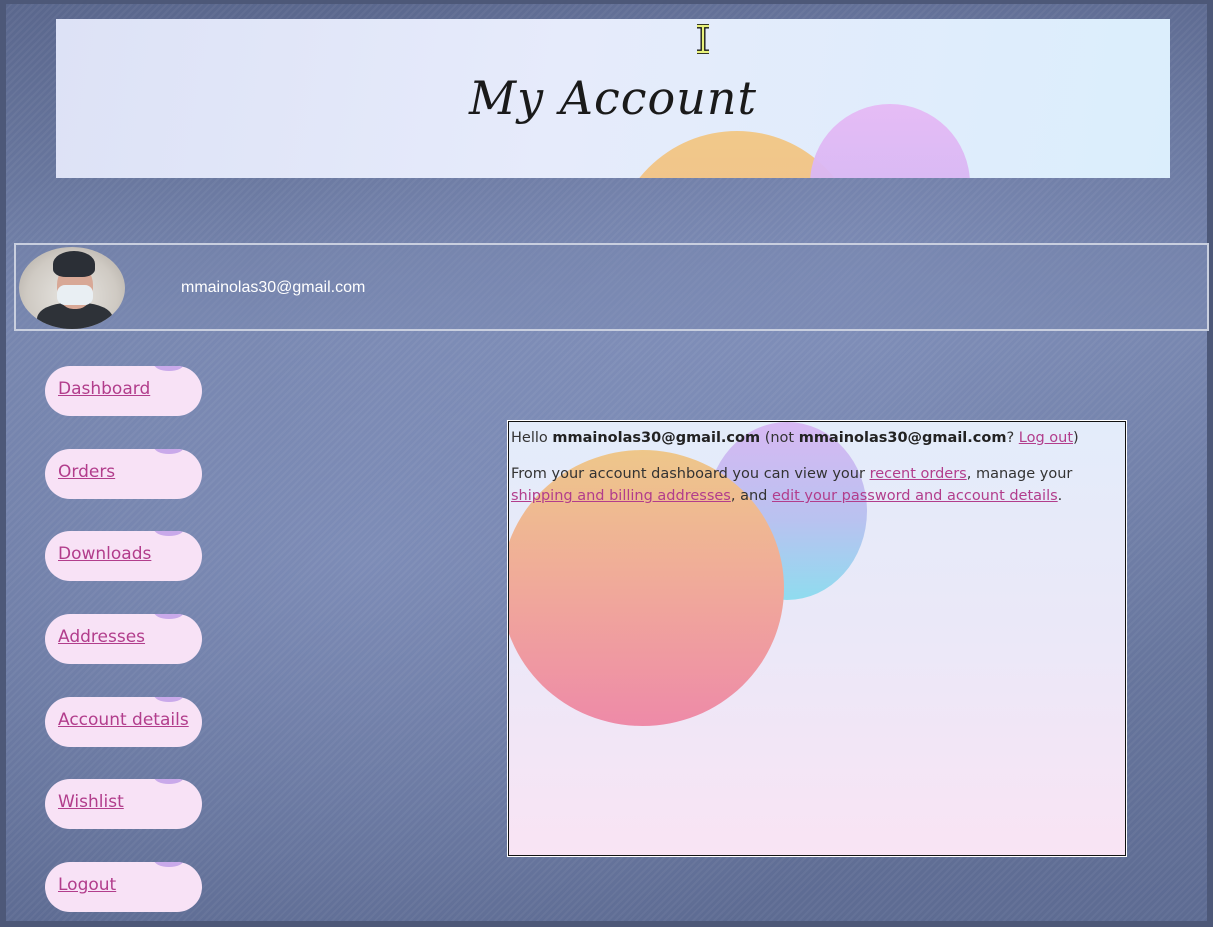  What do you see at coordinates (91, 802) in the screenshot?
I see `nav-link-wishlist: Wishlist` at bounding box center [91, 802].